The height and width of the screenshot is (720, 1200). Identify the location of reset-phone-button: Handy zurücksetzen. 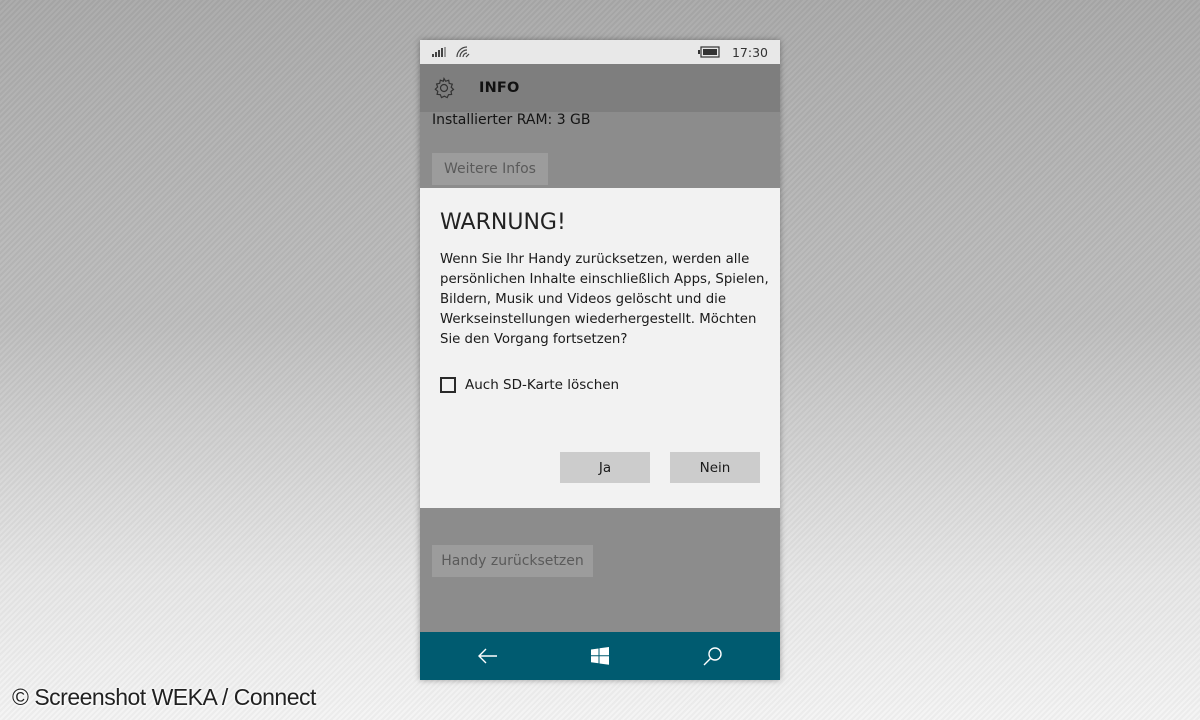
(512, 561).